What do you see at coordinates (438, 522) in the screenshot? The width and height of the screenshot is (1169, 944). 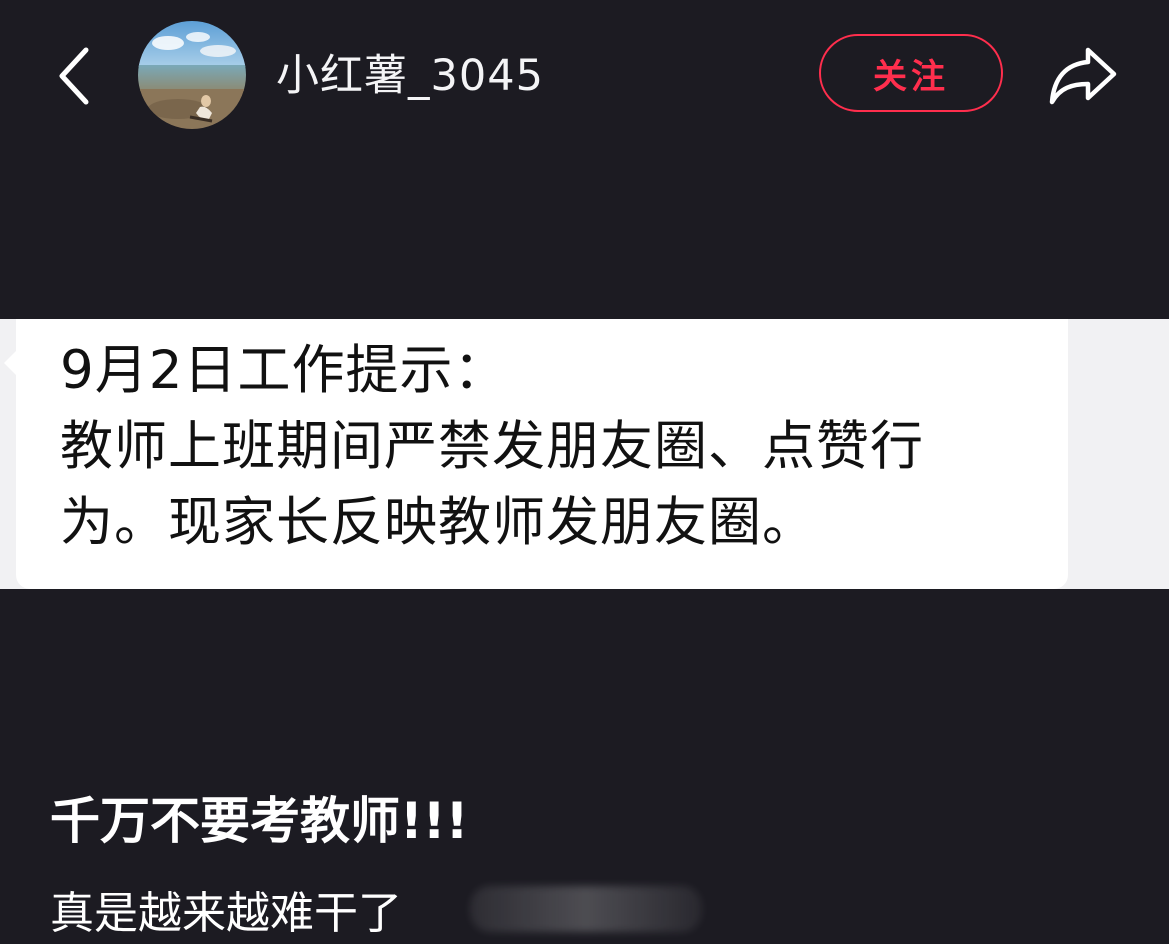 I see `message-line: 为。现家长反映教师发朋友圈。` at bounding box center [438, 522].